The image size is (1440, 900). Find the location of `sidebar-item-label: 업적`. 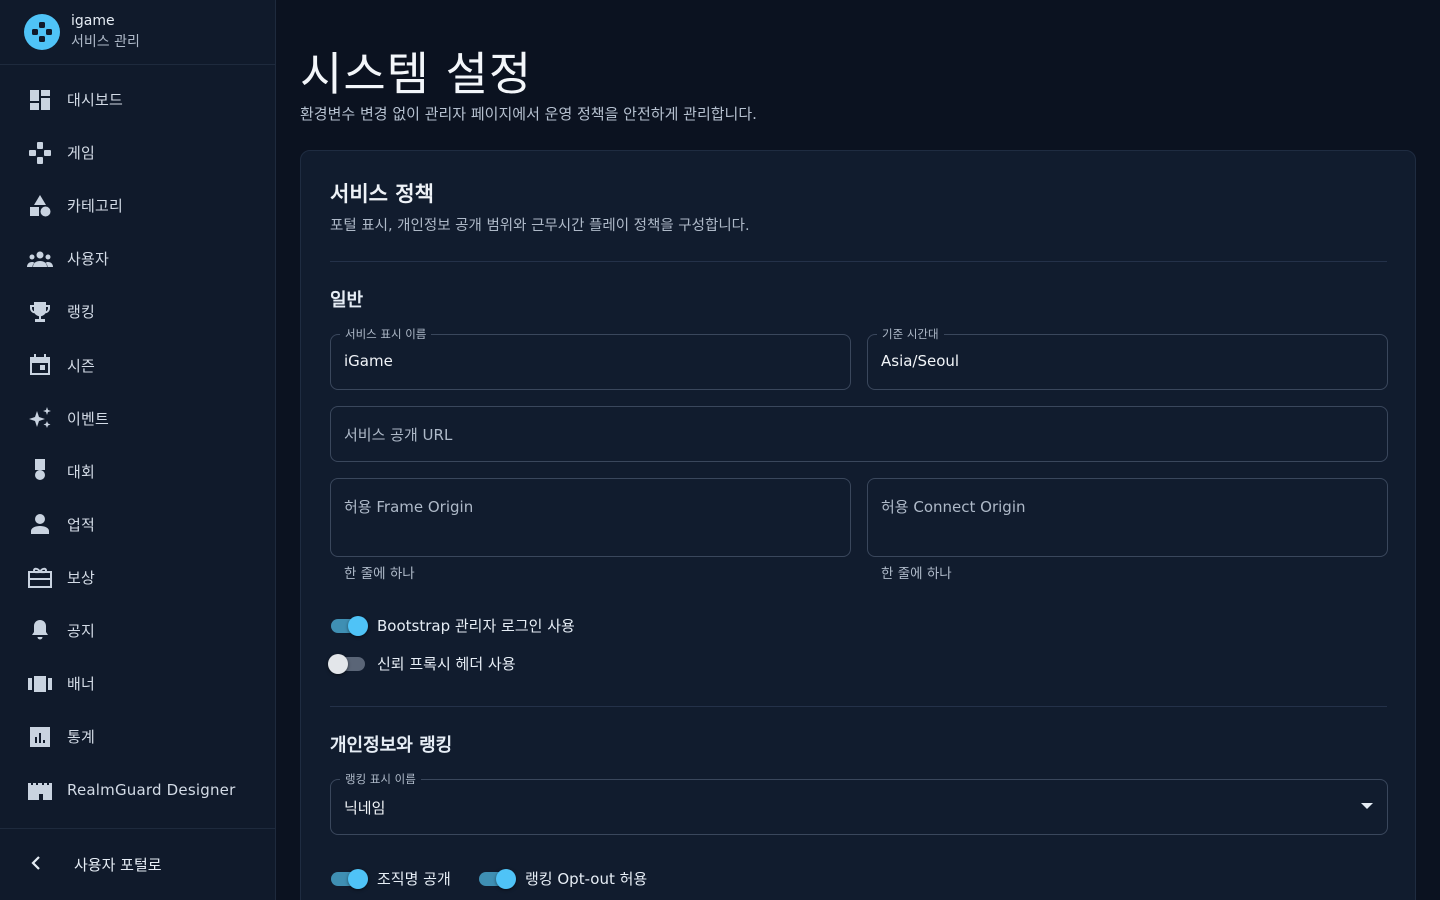

sidebar-item-label: 업적 is located at coordinates (81, 524).